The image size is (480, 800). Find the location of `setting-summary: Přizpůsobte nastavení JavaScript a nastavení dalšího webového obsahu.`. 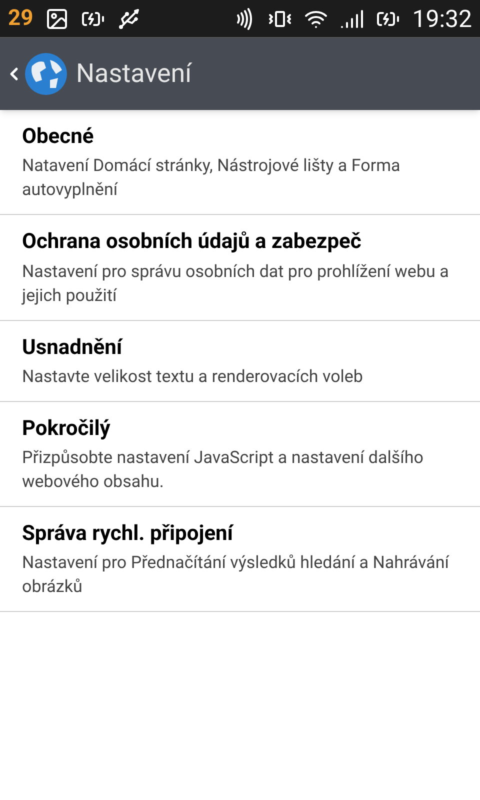

setting-summary: Přizpůsobte nastavení JavaScript a nastavení dalšího webového obsahu. is located at coordinates (223, 470).